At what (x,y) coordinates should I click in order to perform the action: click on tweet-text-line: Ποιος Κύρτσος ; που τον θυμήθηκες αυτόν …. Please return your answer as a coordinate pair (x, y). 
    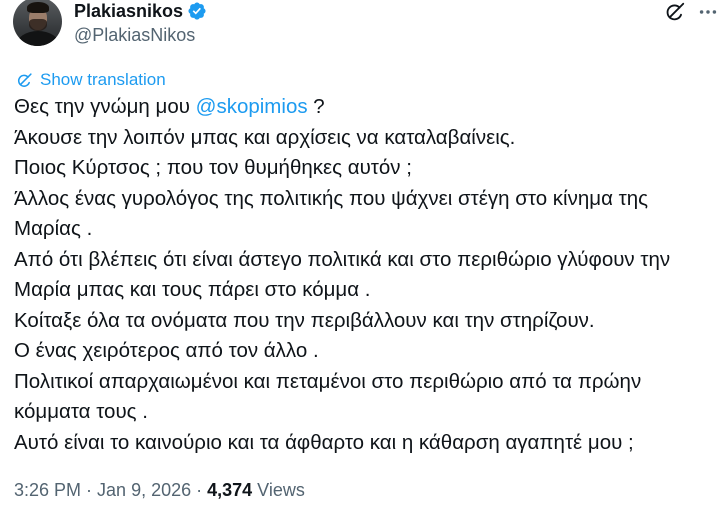
    Looking at the image, I should click on (213, 167).